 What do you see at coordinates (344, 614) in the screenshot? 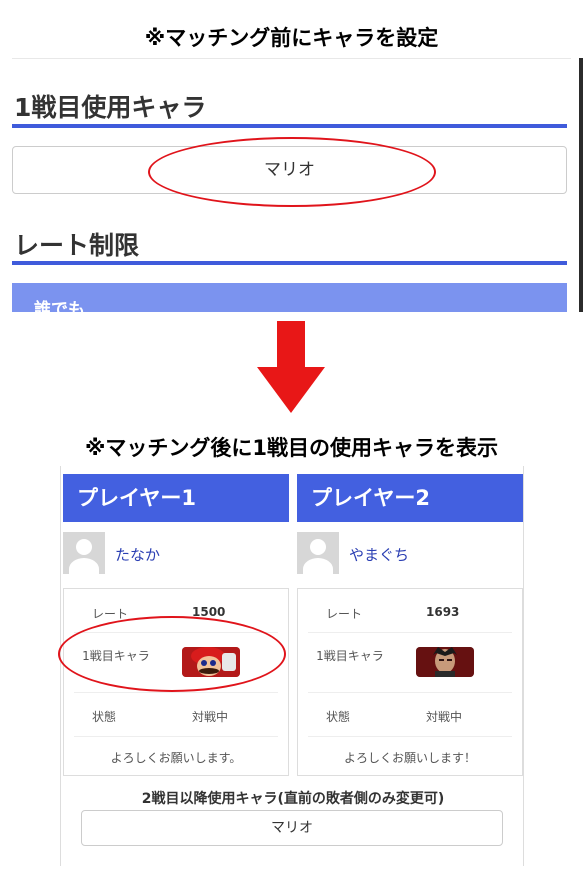
I see `rate-label: レート` at bounding box center [344, 614].